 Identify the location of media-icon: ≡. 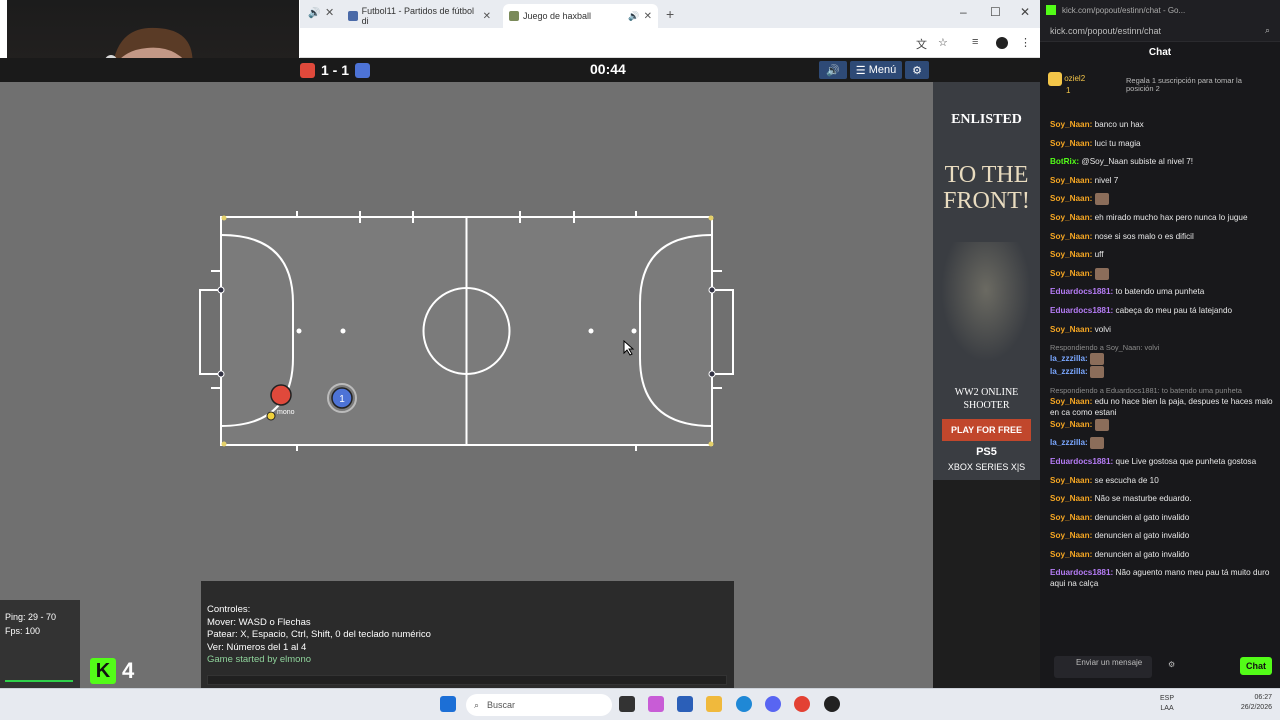
(975, 42).